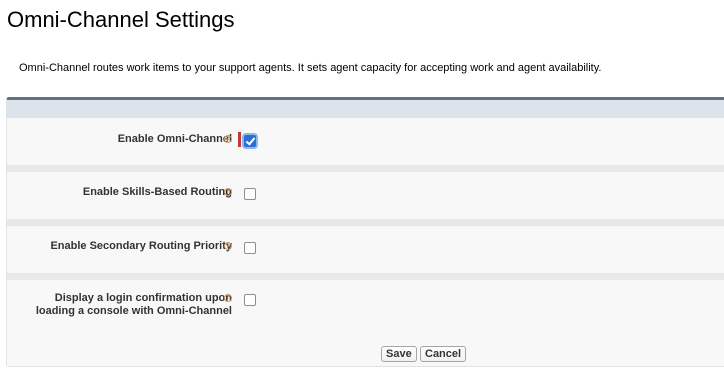  I want to click on save-button: Save, so click(399, 354).